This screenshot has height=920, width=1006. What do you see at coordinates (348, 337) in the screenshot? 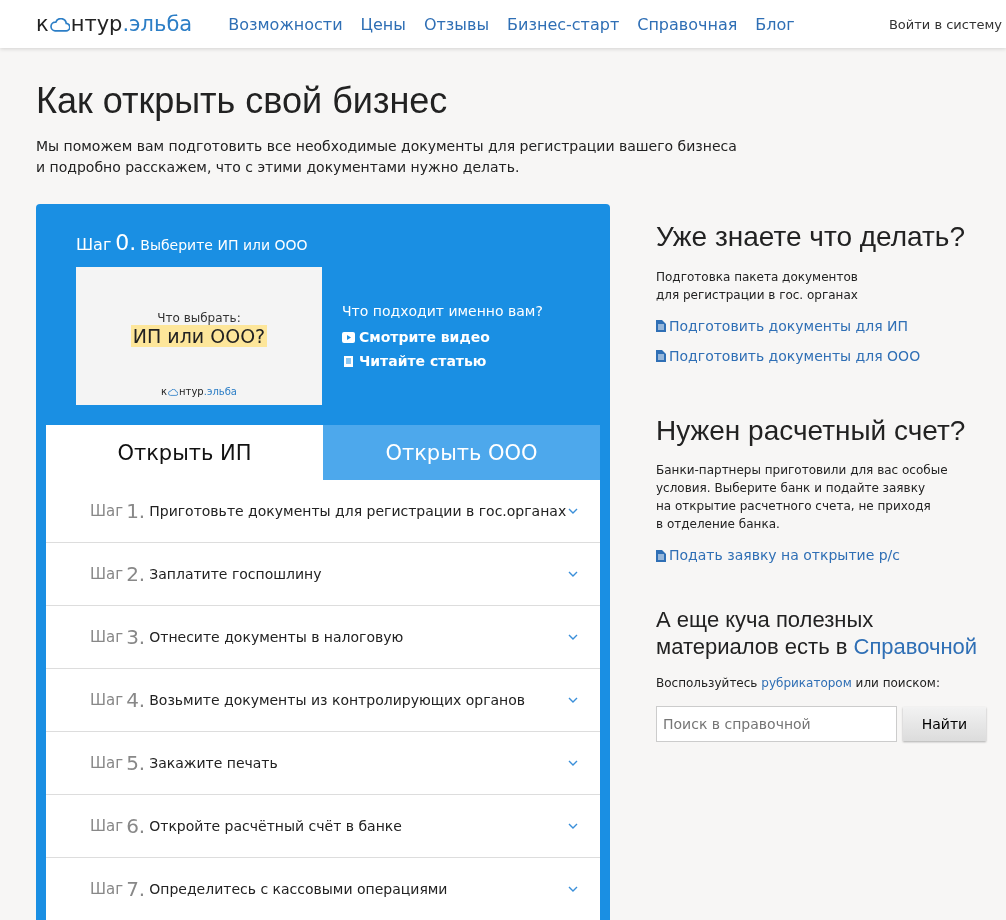
I see `play-icon` at bounding box center [348, 337].